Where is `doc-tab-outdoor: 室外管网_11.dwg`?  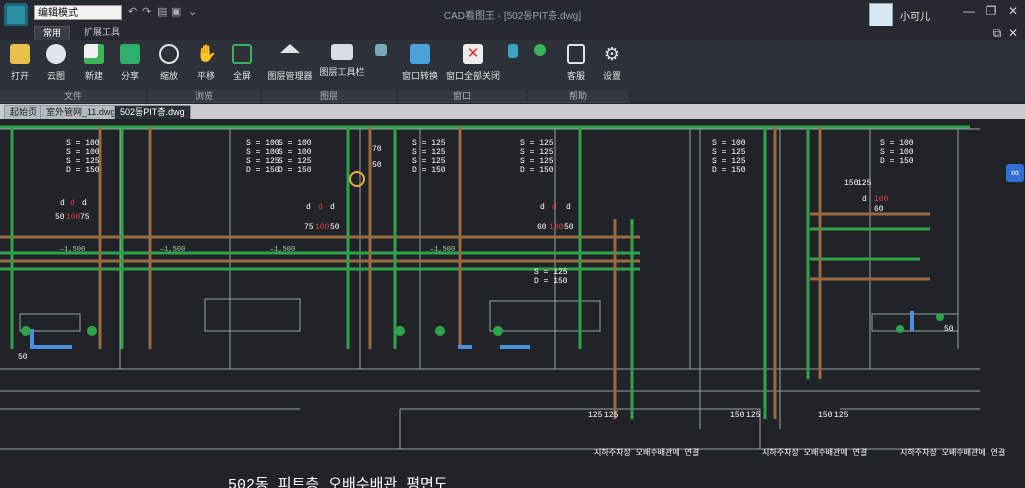
doc-tab-outdoor: 室外管网_11.dwg is located at coordinates (81, 112).